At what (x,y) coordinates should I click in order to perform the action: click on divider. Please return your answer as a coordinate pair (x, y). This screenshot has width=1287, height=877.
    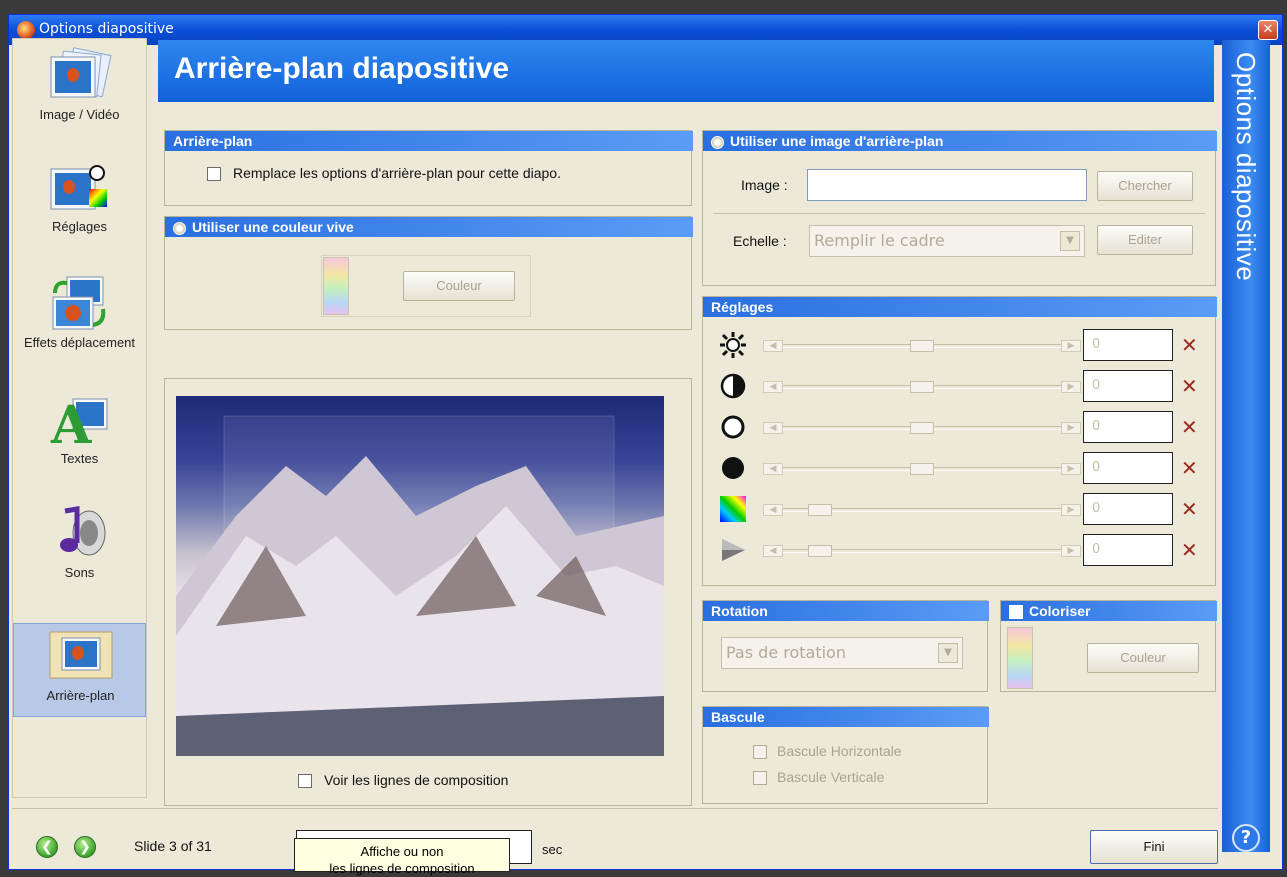
    Looking at the image, I should click on (959, 213).